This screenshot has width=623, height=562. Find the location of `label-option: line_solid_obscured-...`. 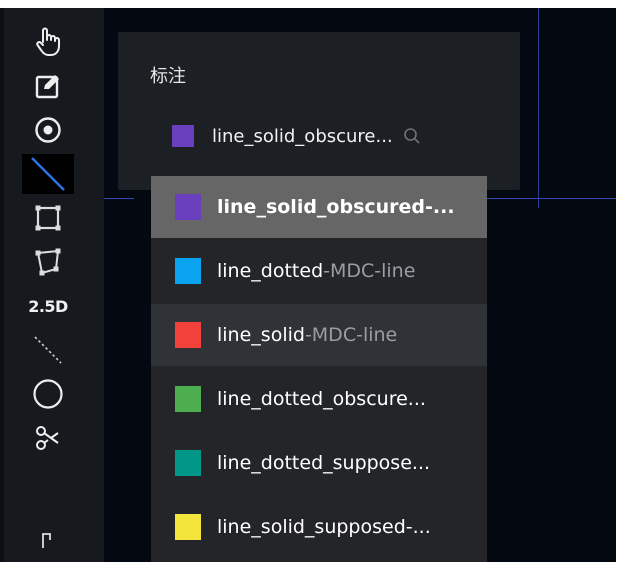

label-option: line_solid_obscured-... is located at coordinates (319, 207).